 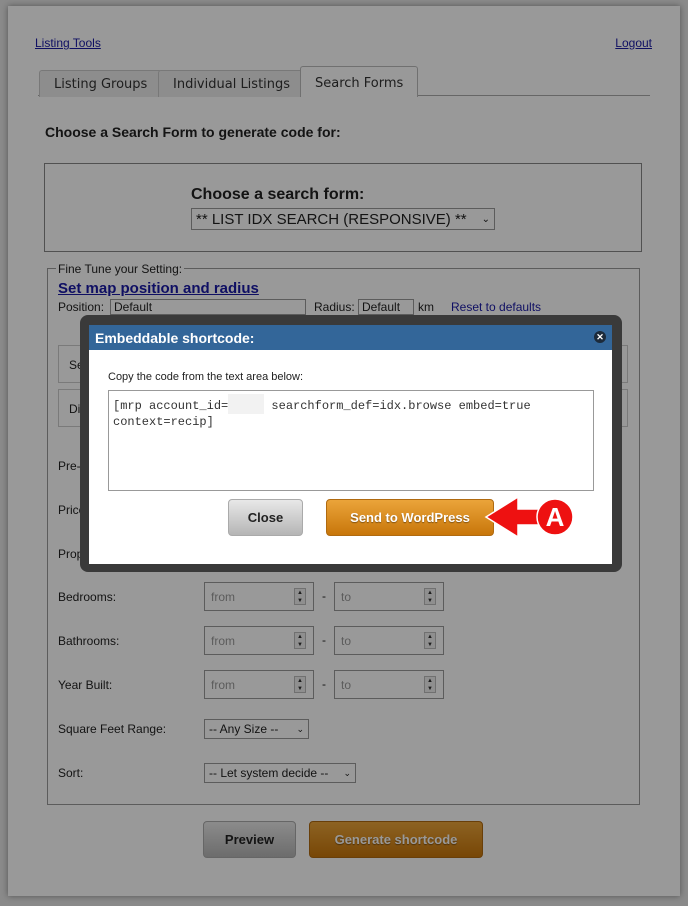 I want to click on modal-instruction: Copy the code from the text area below:, so click(x=206, y=377).